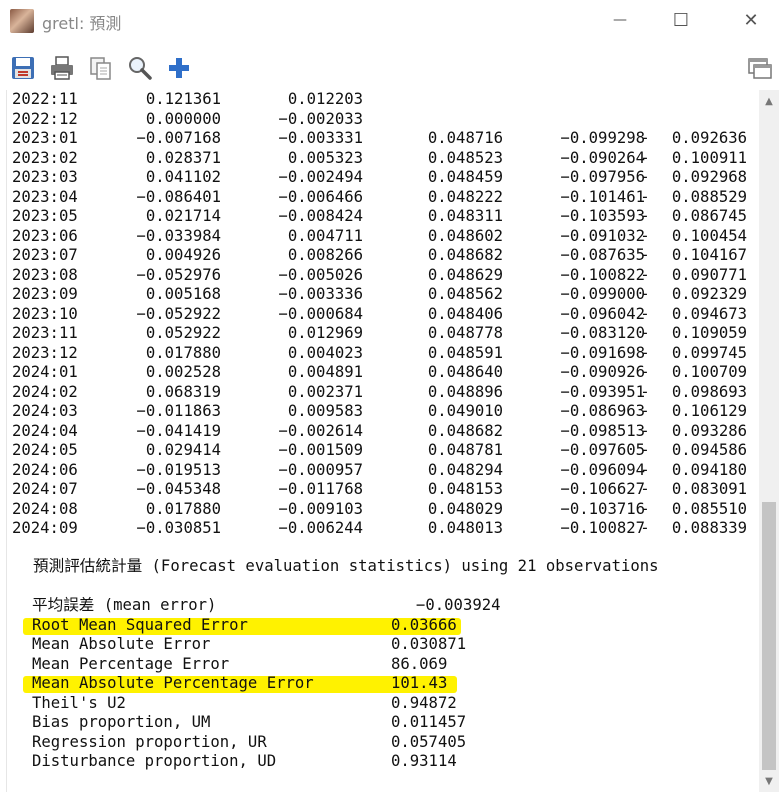 Image resolution: width=781 pixels, height=793 pixels. What do you see at coordinates (383, 645) in the screenshot?
I see `stat-row: Mean Absolute Error 0.030871` at bounding box center [383, 645].